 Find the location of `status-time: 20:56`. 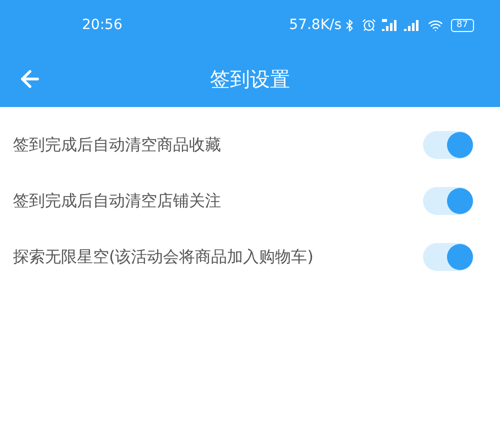

status-time: 20:56 is located at coordinates (102, 25).